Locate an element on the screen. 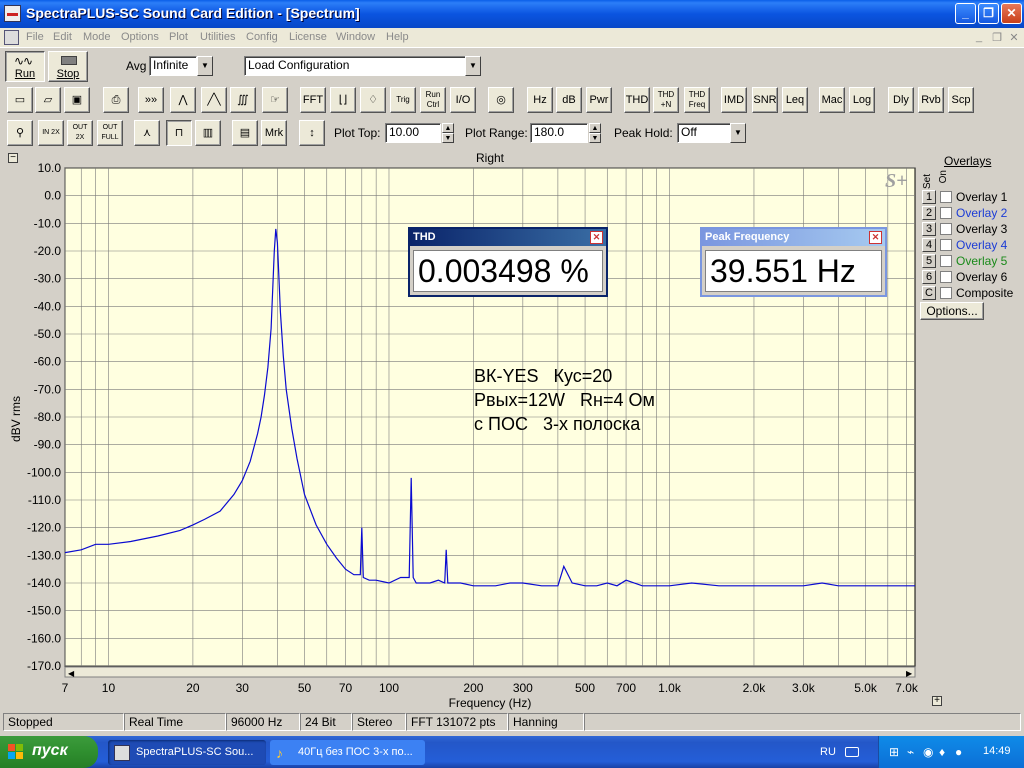  hand-icon: ☞ is located at coordinates (275, 100).